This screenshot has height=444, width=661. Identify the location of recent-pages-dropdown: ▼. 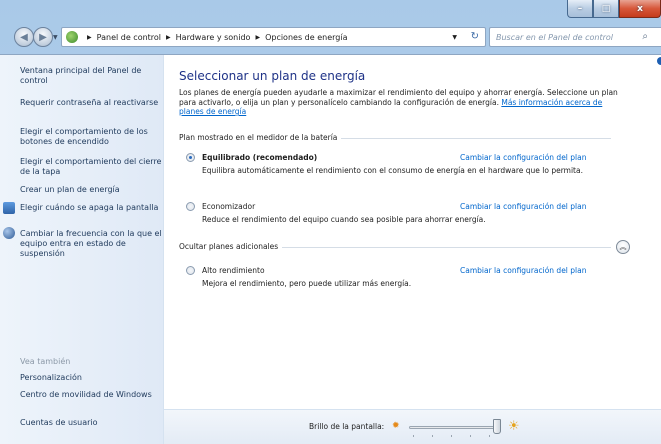
(55, 37).